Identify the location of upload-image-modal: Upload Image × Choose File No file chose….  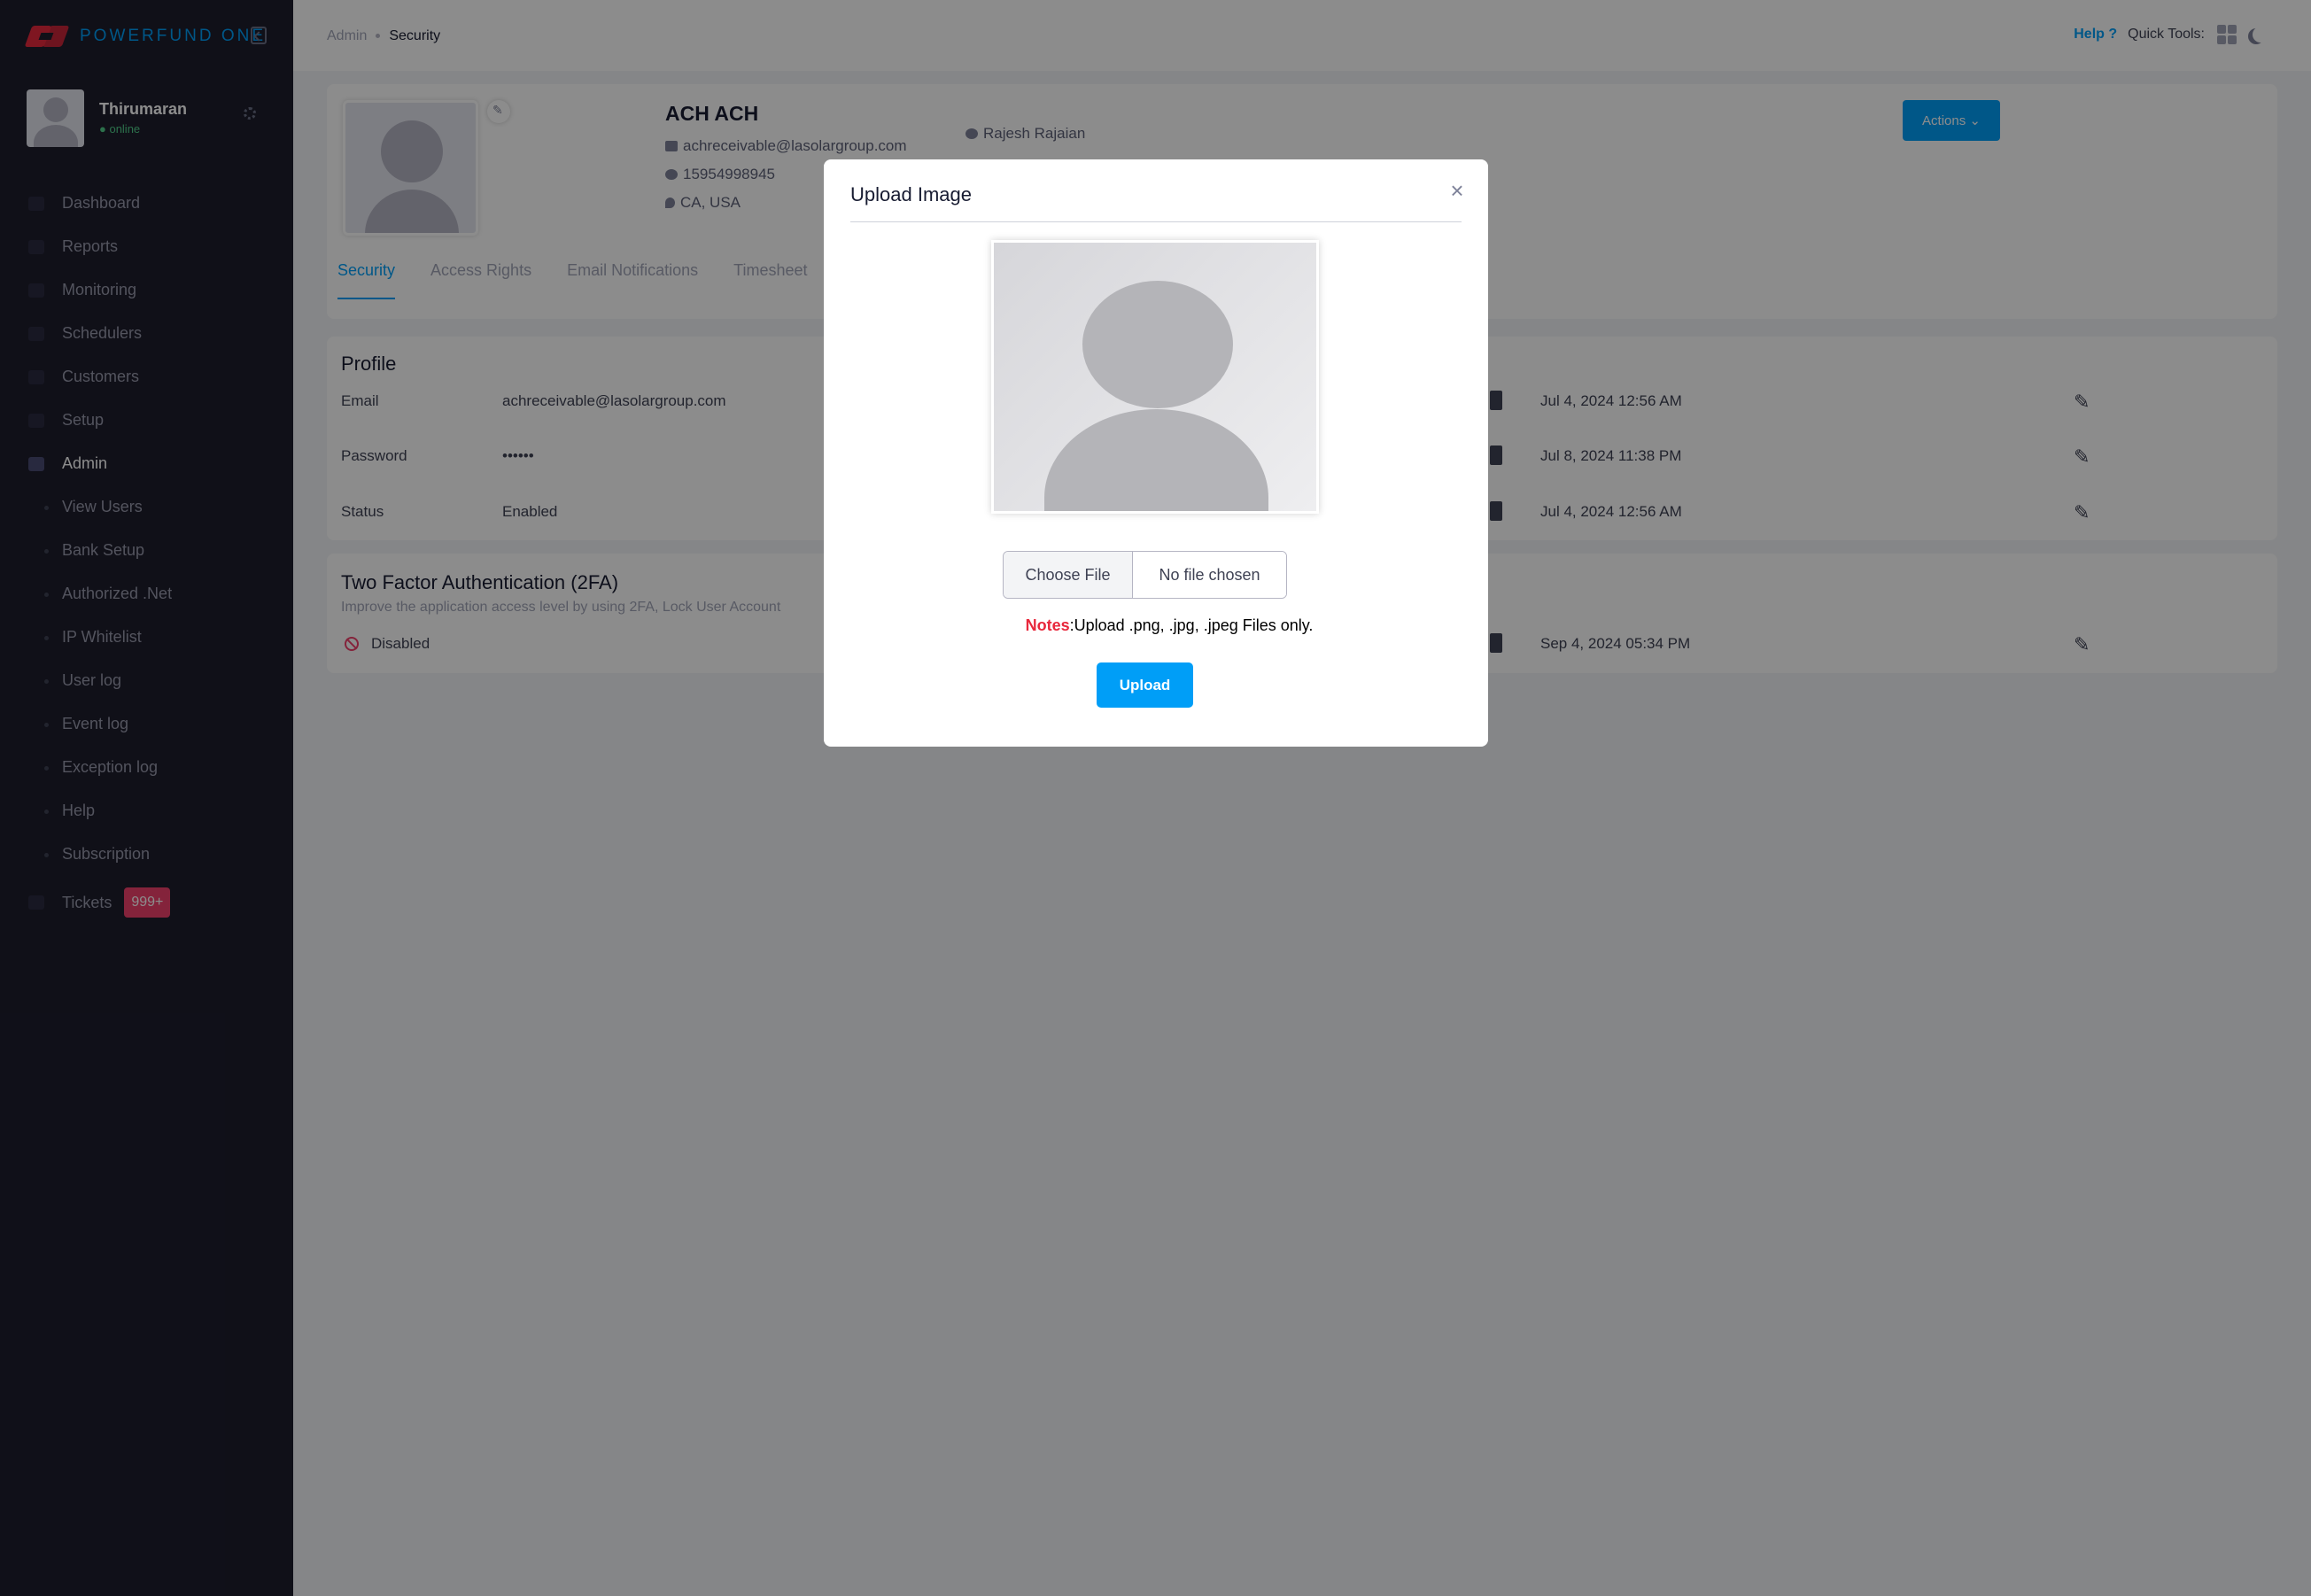
(1156, 453).